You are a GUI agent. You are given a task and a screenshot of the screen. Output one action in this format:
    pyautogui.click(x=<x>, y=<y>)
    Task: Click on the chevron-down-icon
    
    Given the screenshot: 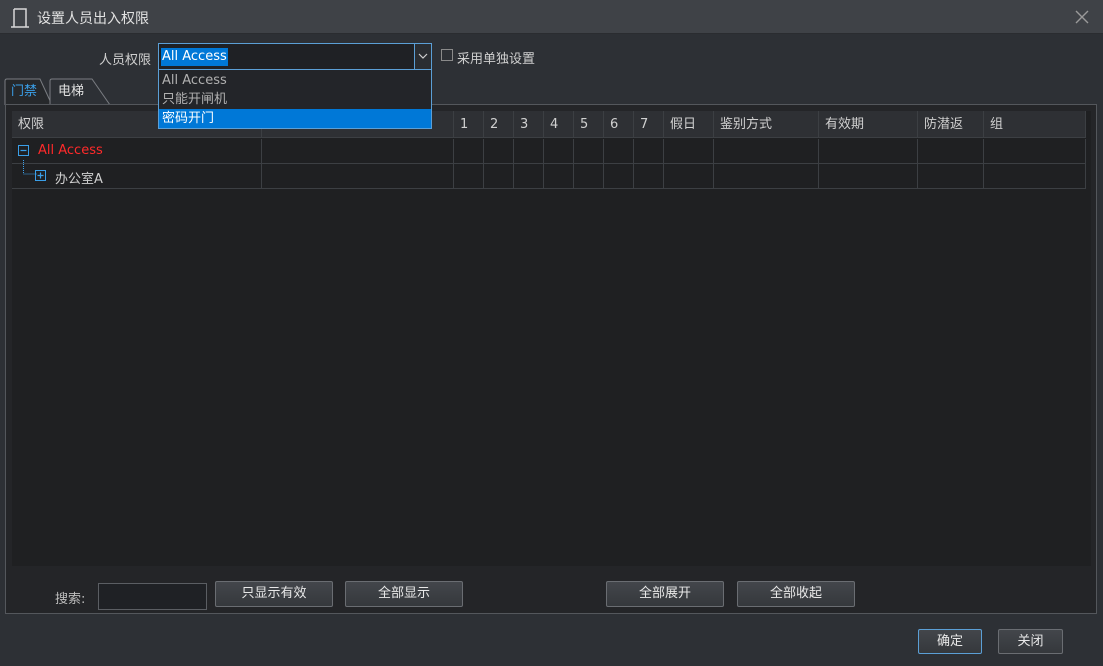 What is the action you would take?
    pyautogui.click(x=423, y=56)
    